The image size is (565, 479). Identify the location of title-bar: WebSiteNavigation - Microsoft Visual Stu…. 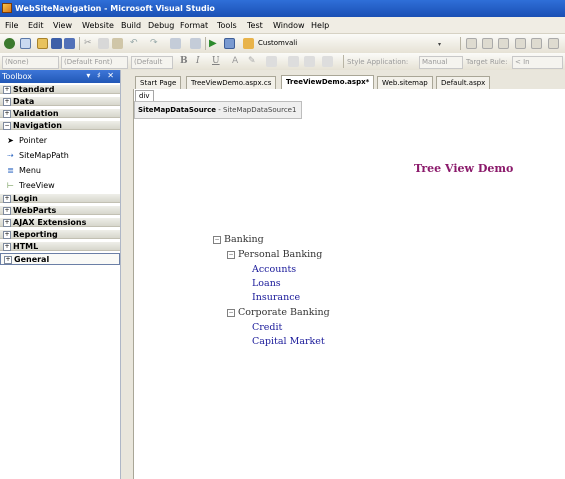
(282, 8).